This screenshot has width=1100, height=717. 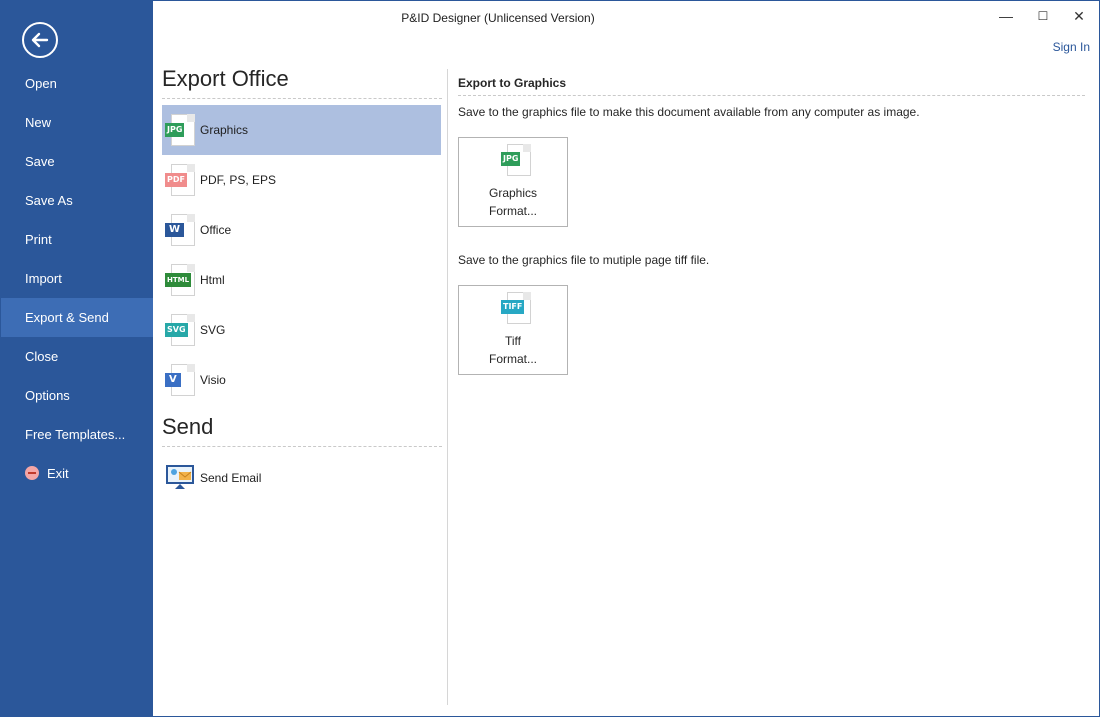 What do you see at coordinates (516, 308) in the screenshot?
I see `tiff-file-icon: TIFF` at bounding box center [516, 308].